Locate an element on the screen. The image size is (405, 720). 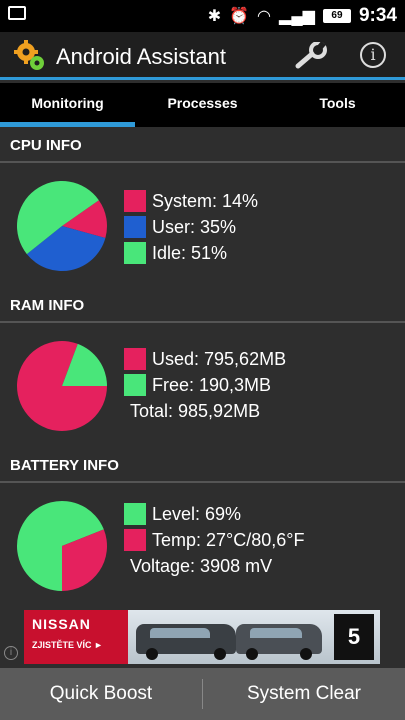
legend-item-system: System: 14% is located at coordinates (191, 201).